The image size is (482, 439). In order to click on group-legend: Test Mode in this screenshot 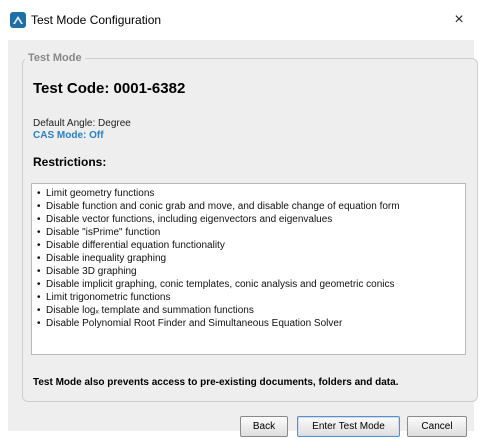, I will do `click(55, 58)`.